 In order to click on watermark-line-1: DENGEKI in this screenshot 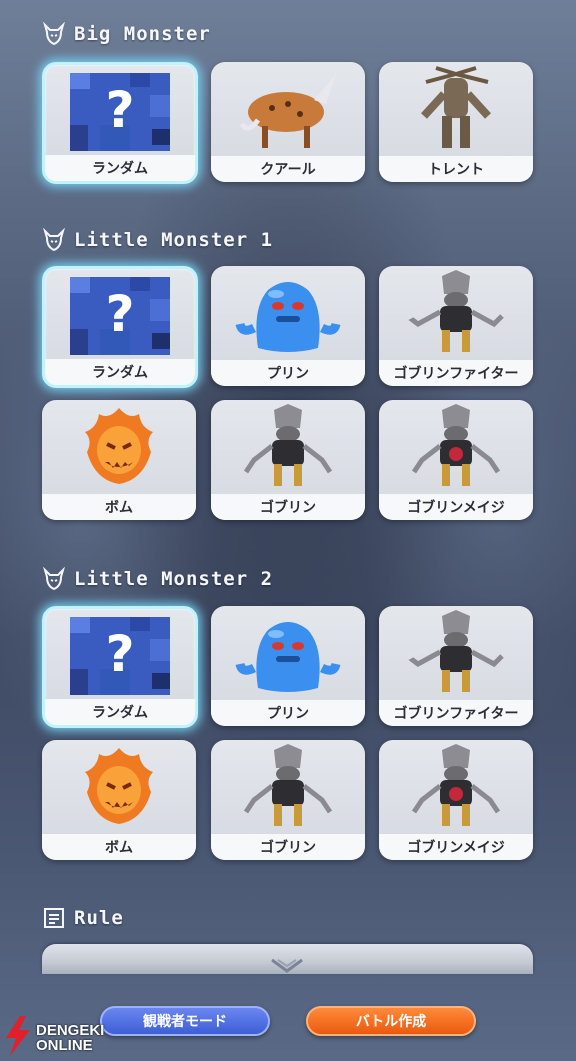, I will do `click(70, 1030)`.